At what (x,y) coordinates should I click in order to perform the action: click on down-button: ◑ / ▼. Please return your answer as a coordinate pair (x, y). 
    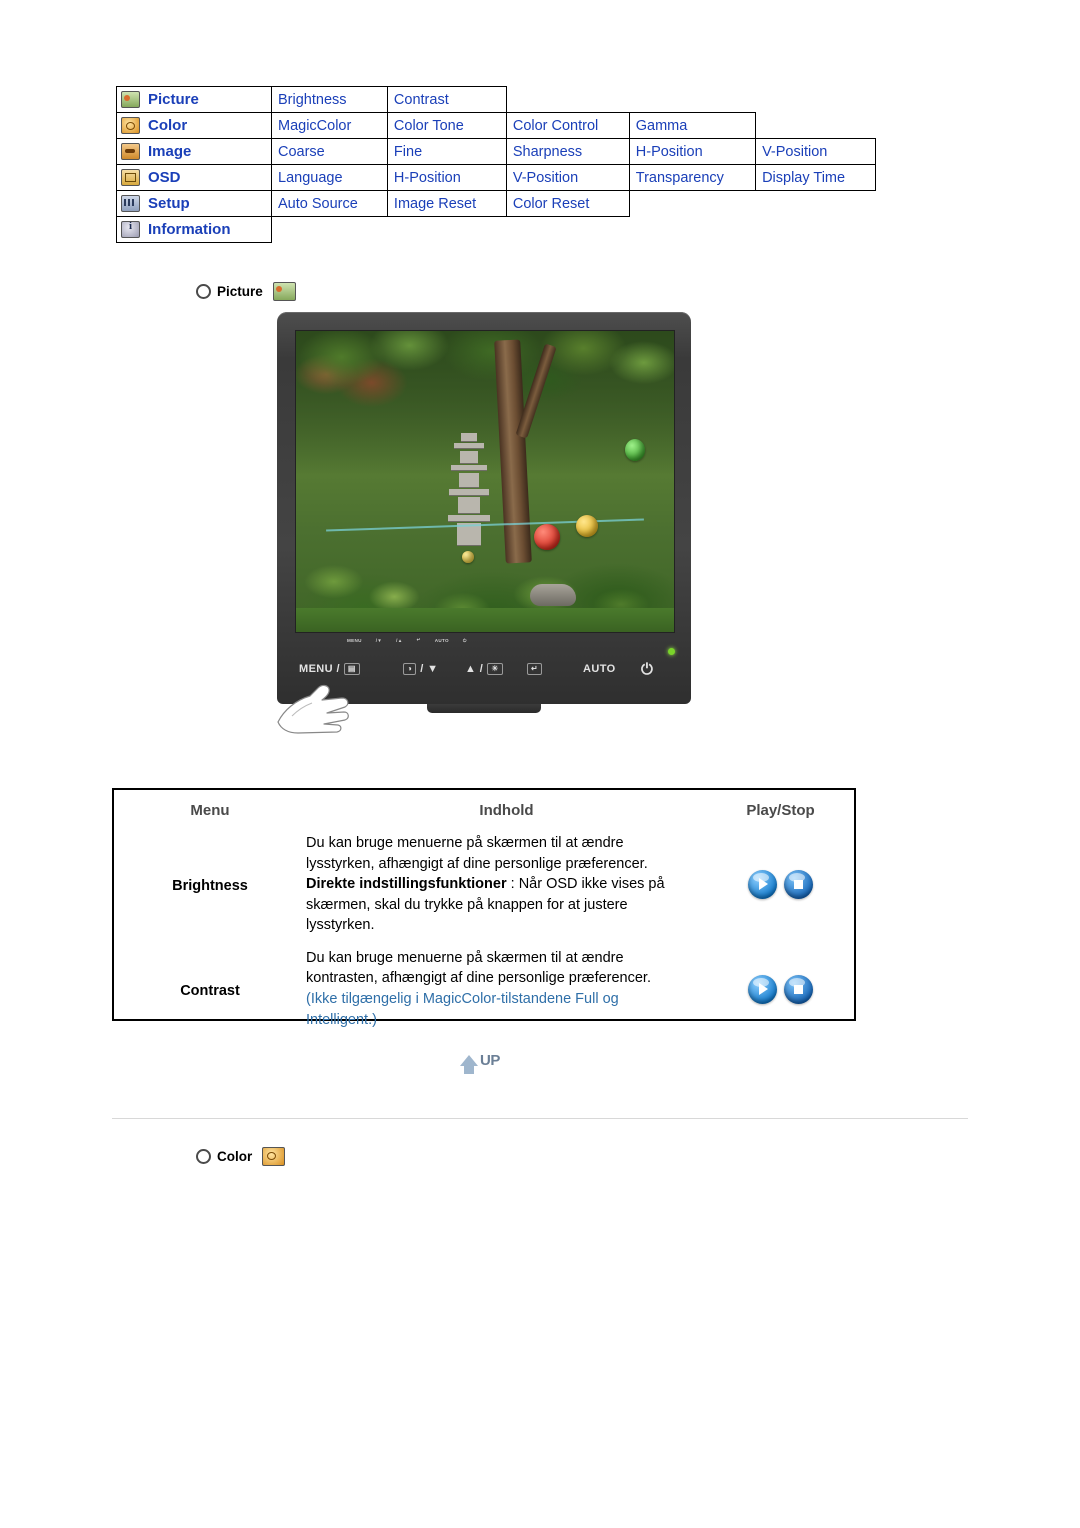
    Looking at the image, I should click on (434, 669).